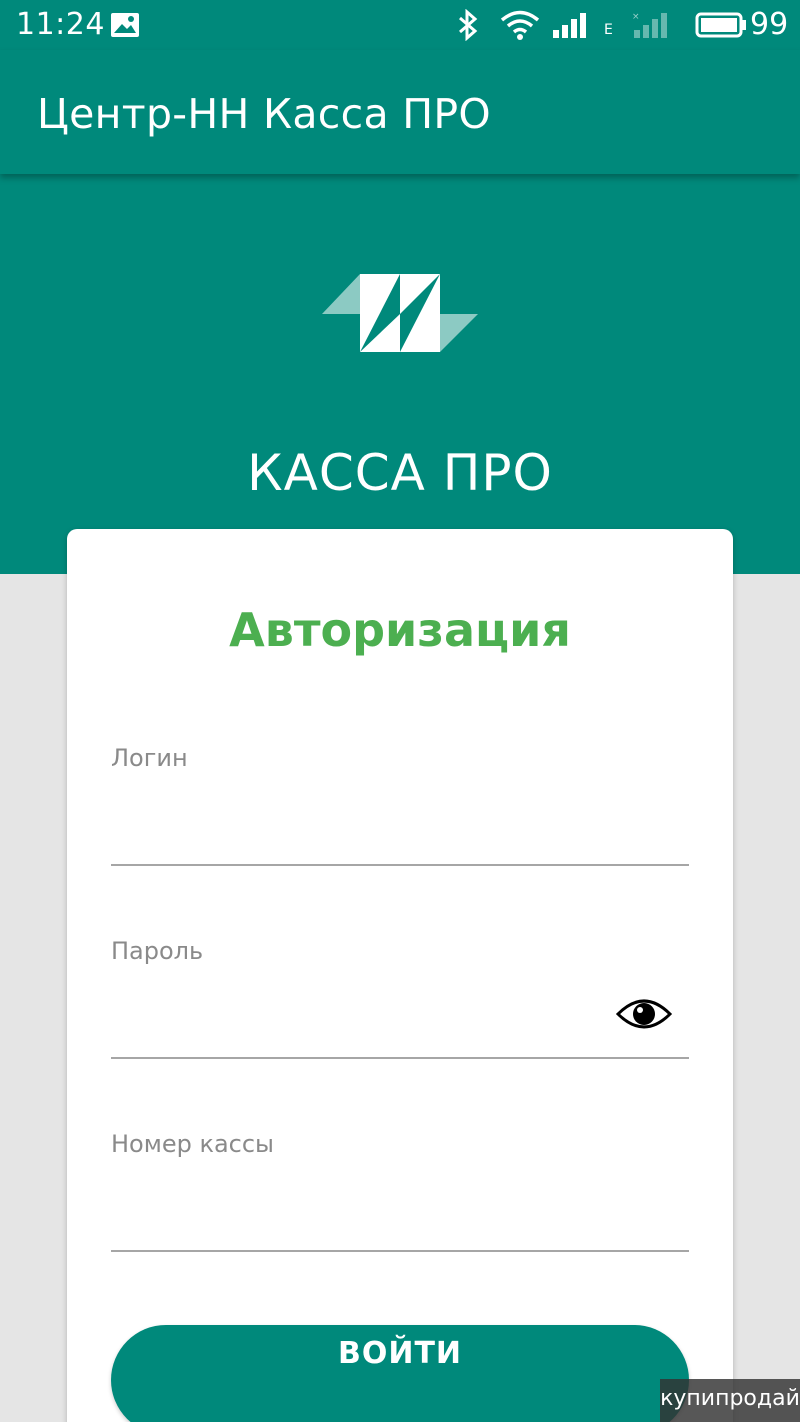  I want to click on login-label: Логин, so click(149, 758).